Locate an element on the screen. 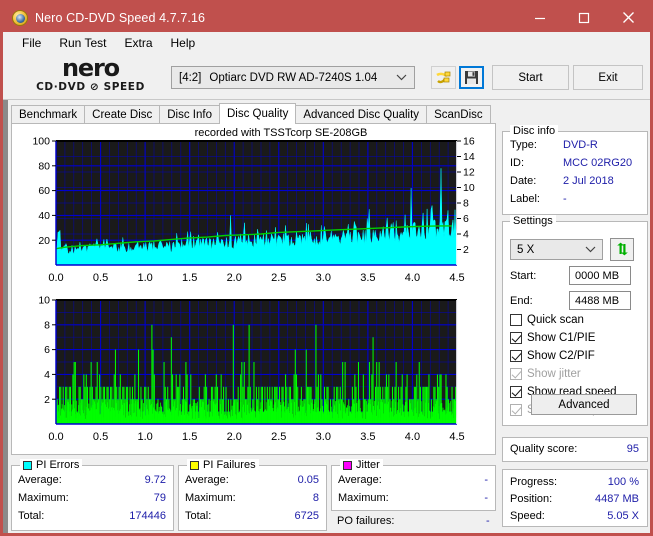  pi-failures-maximum-label: Maximum: is located at coordinates (210, 498).